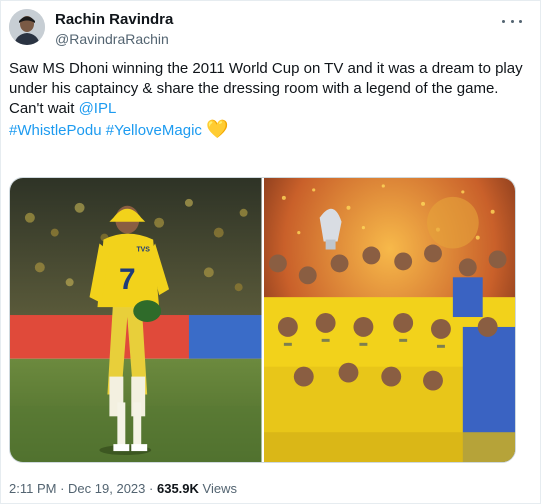 The height and width of the screenshot is (504, 541). I want to click on dhoni-shirt-sponsor: TVS, so click(143, 249).